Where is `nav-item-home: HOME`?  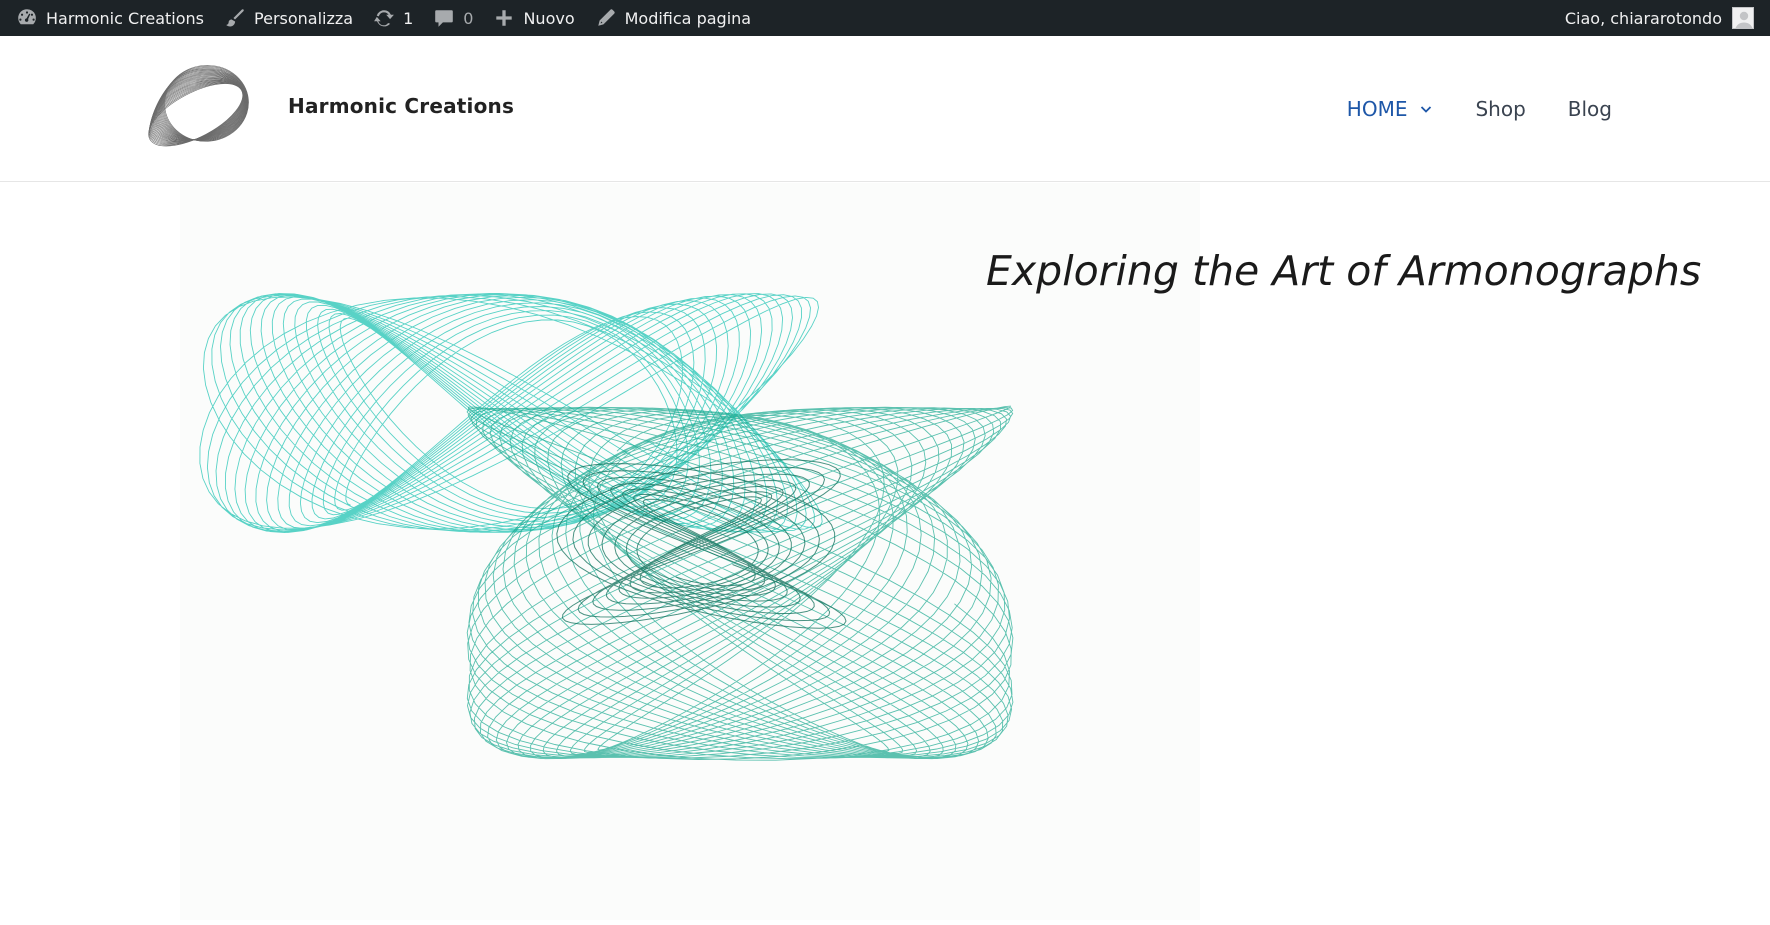 nav-item-home: HOME is located at coordinates (1390, 109).